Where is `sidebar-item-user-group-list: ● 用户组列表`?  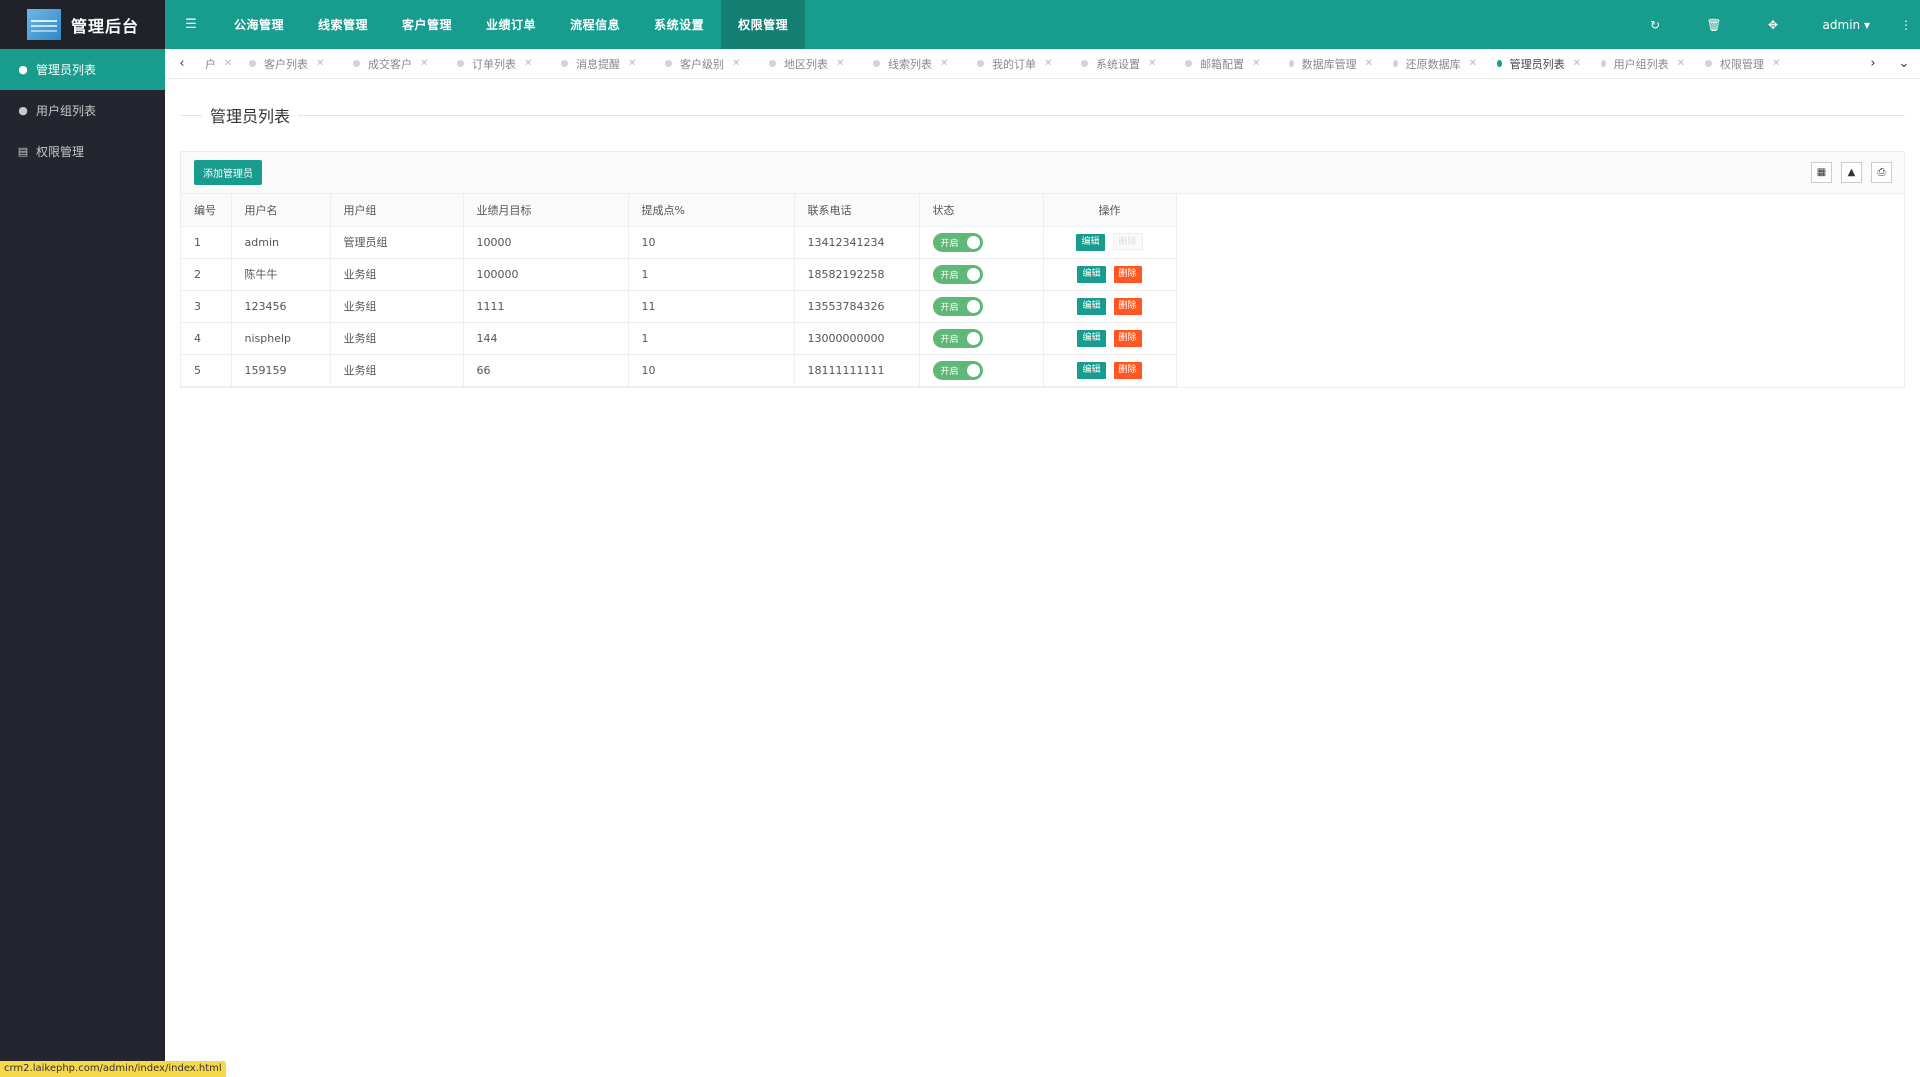
sidebar-item-user-group-list: ● 用户组列表 is located at coordinates (82, 110).